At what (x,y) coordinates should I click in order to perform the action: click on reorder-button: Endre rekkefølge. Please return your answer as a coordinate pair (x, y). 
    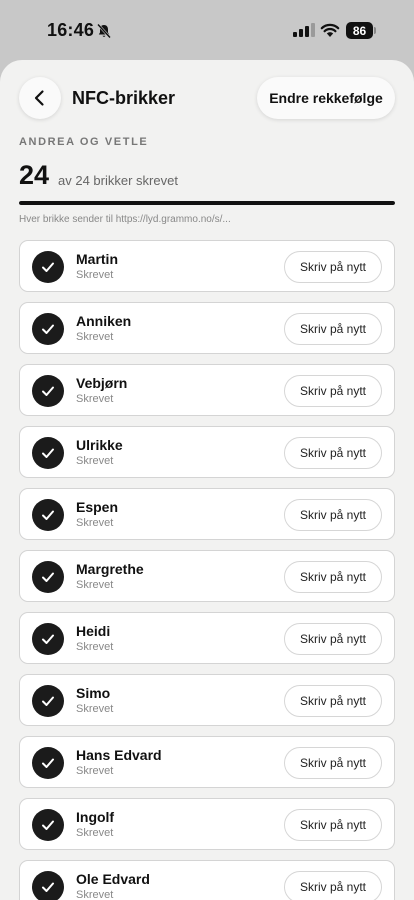
    Looking at the image, I should click on (326, 98).